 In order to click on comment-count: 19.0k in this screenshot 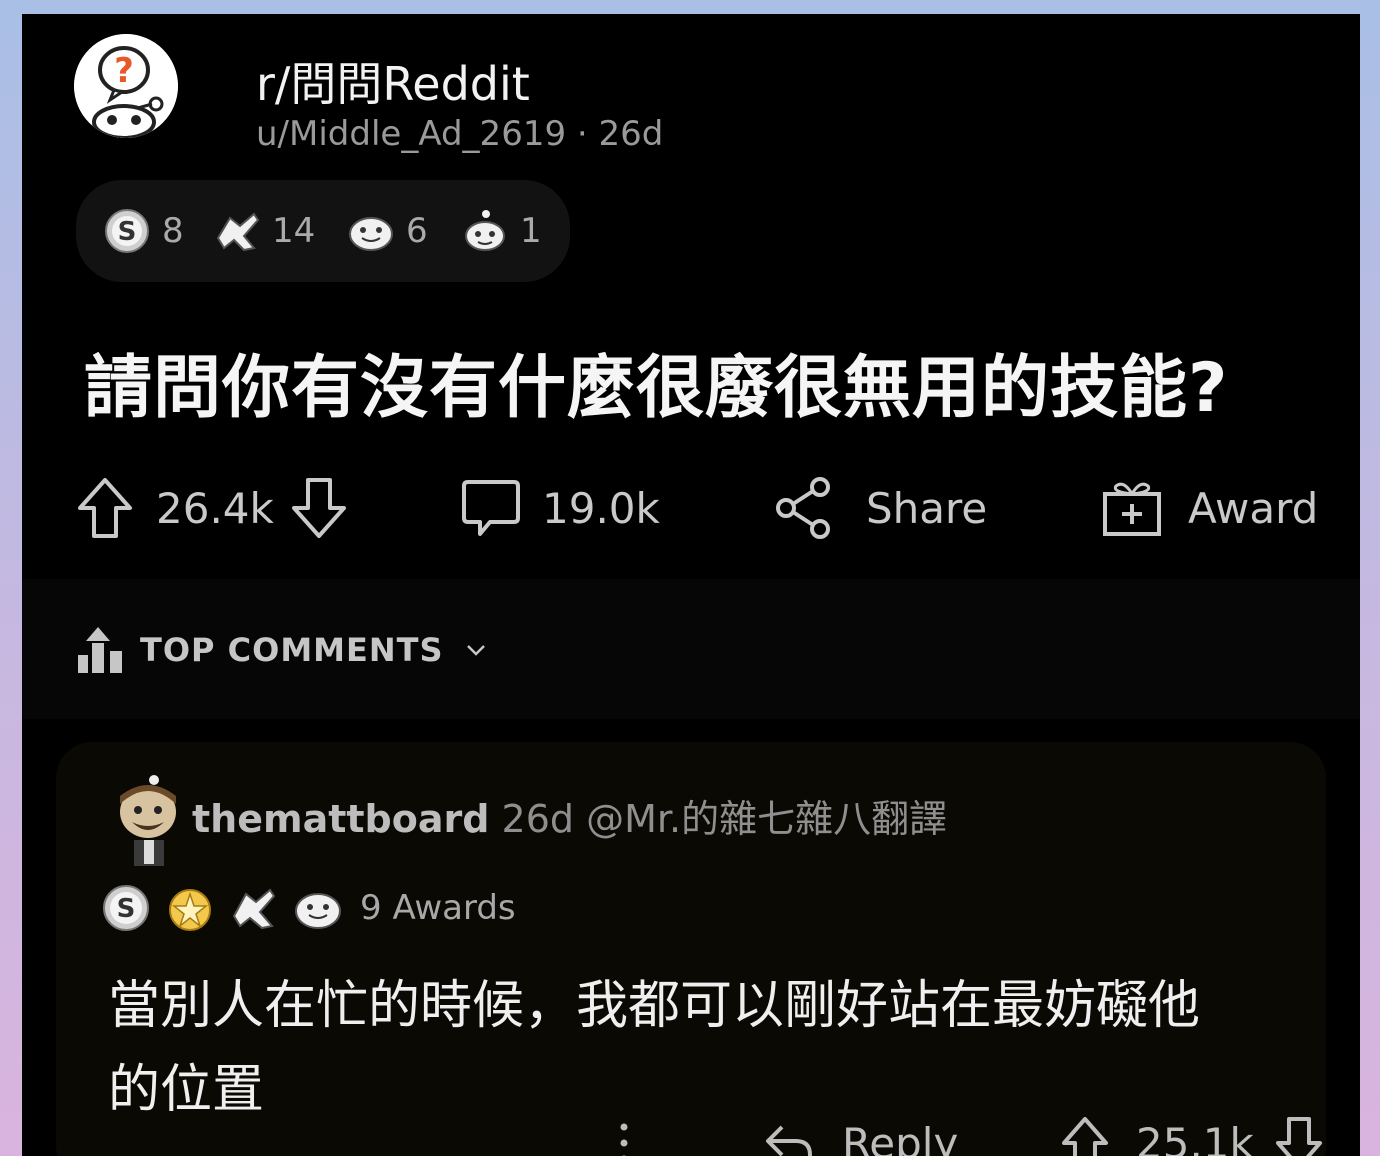, I will do `click(601, 508)`.